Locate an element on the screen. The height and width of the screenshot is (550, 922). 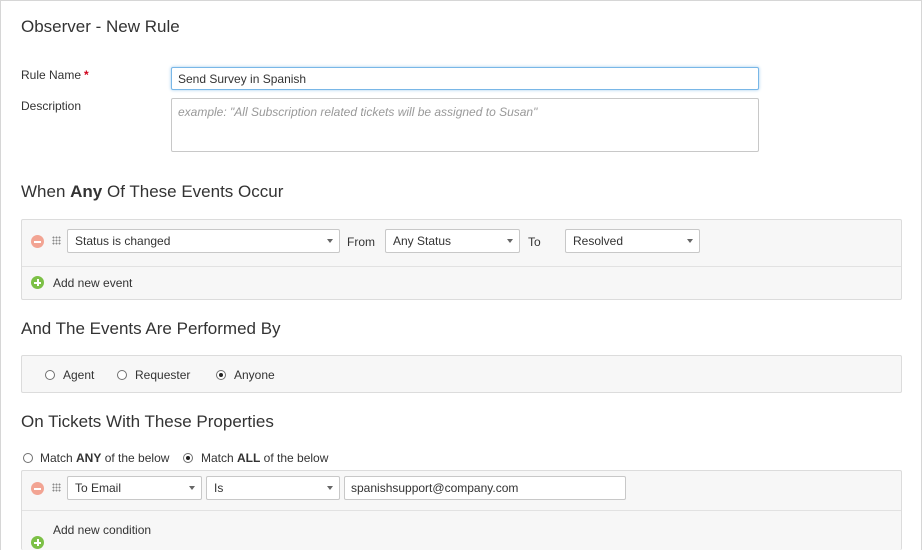
condition-operator-select: Is is located at coordinates (273, 488).